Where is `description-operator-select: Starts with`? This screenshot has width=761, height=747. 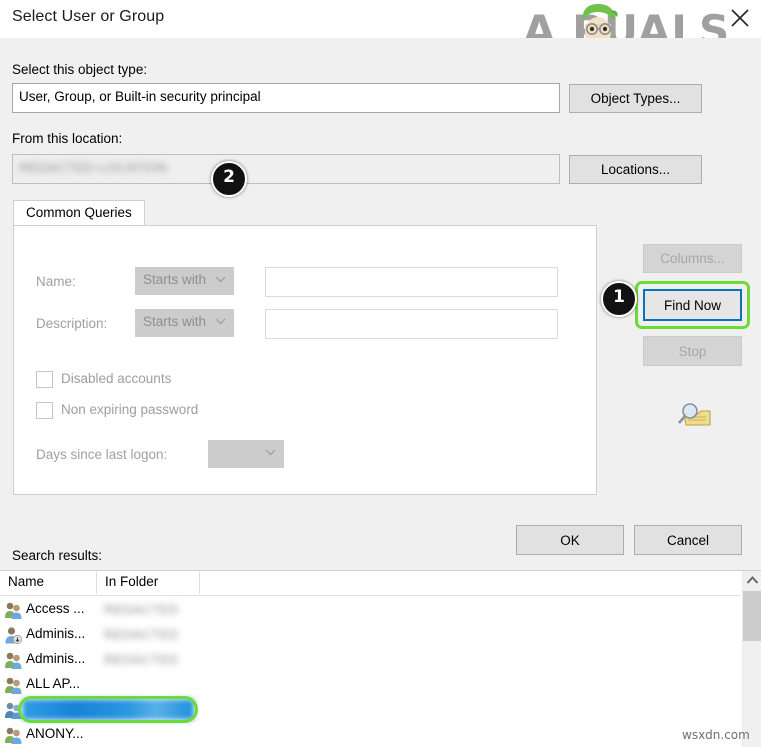
description-operator-select: Starts with is located at coordinates (184, 323).